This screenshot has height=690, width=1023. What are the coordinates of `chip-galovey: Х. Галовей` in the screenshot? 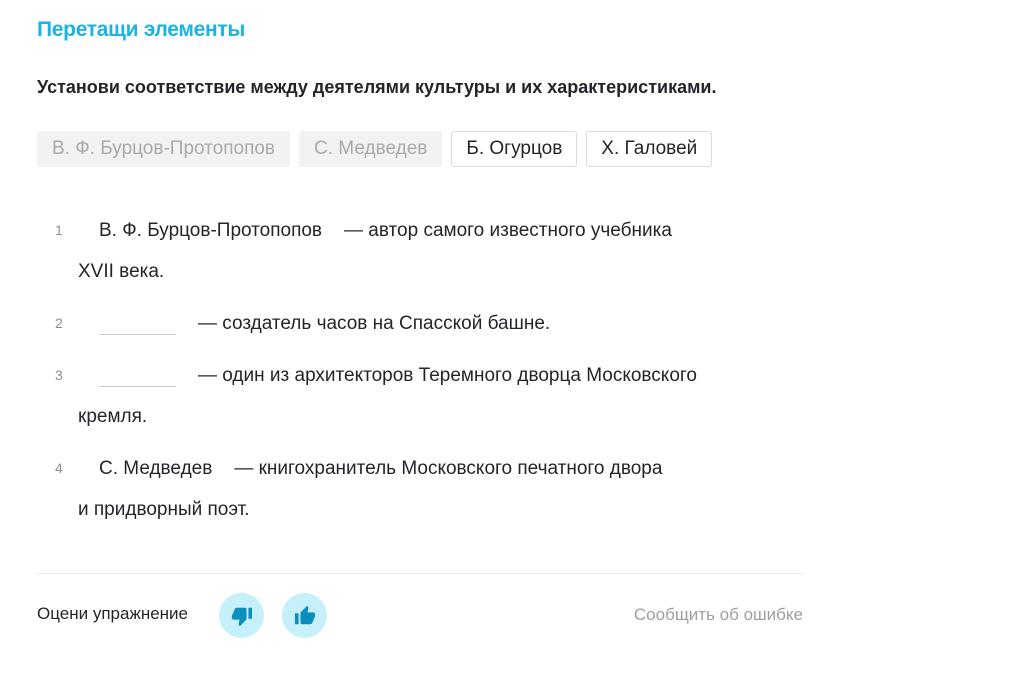 It's located at (649, 149).